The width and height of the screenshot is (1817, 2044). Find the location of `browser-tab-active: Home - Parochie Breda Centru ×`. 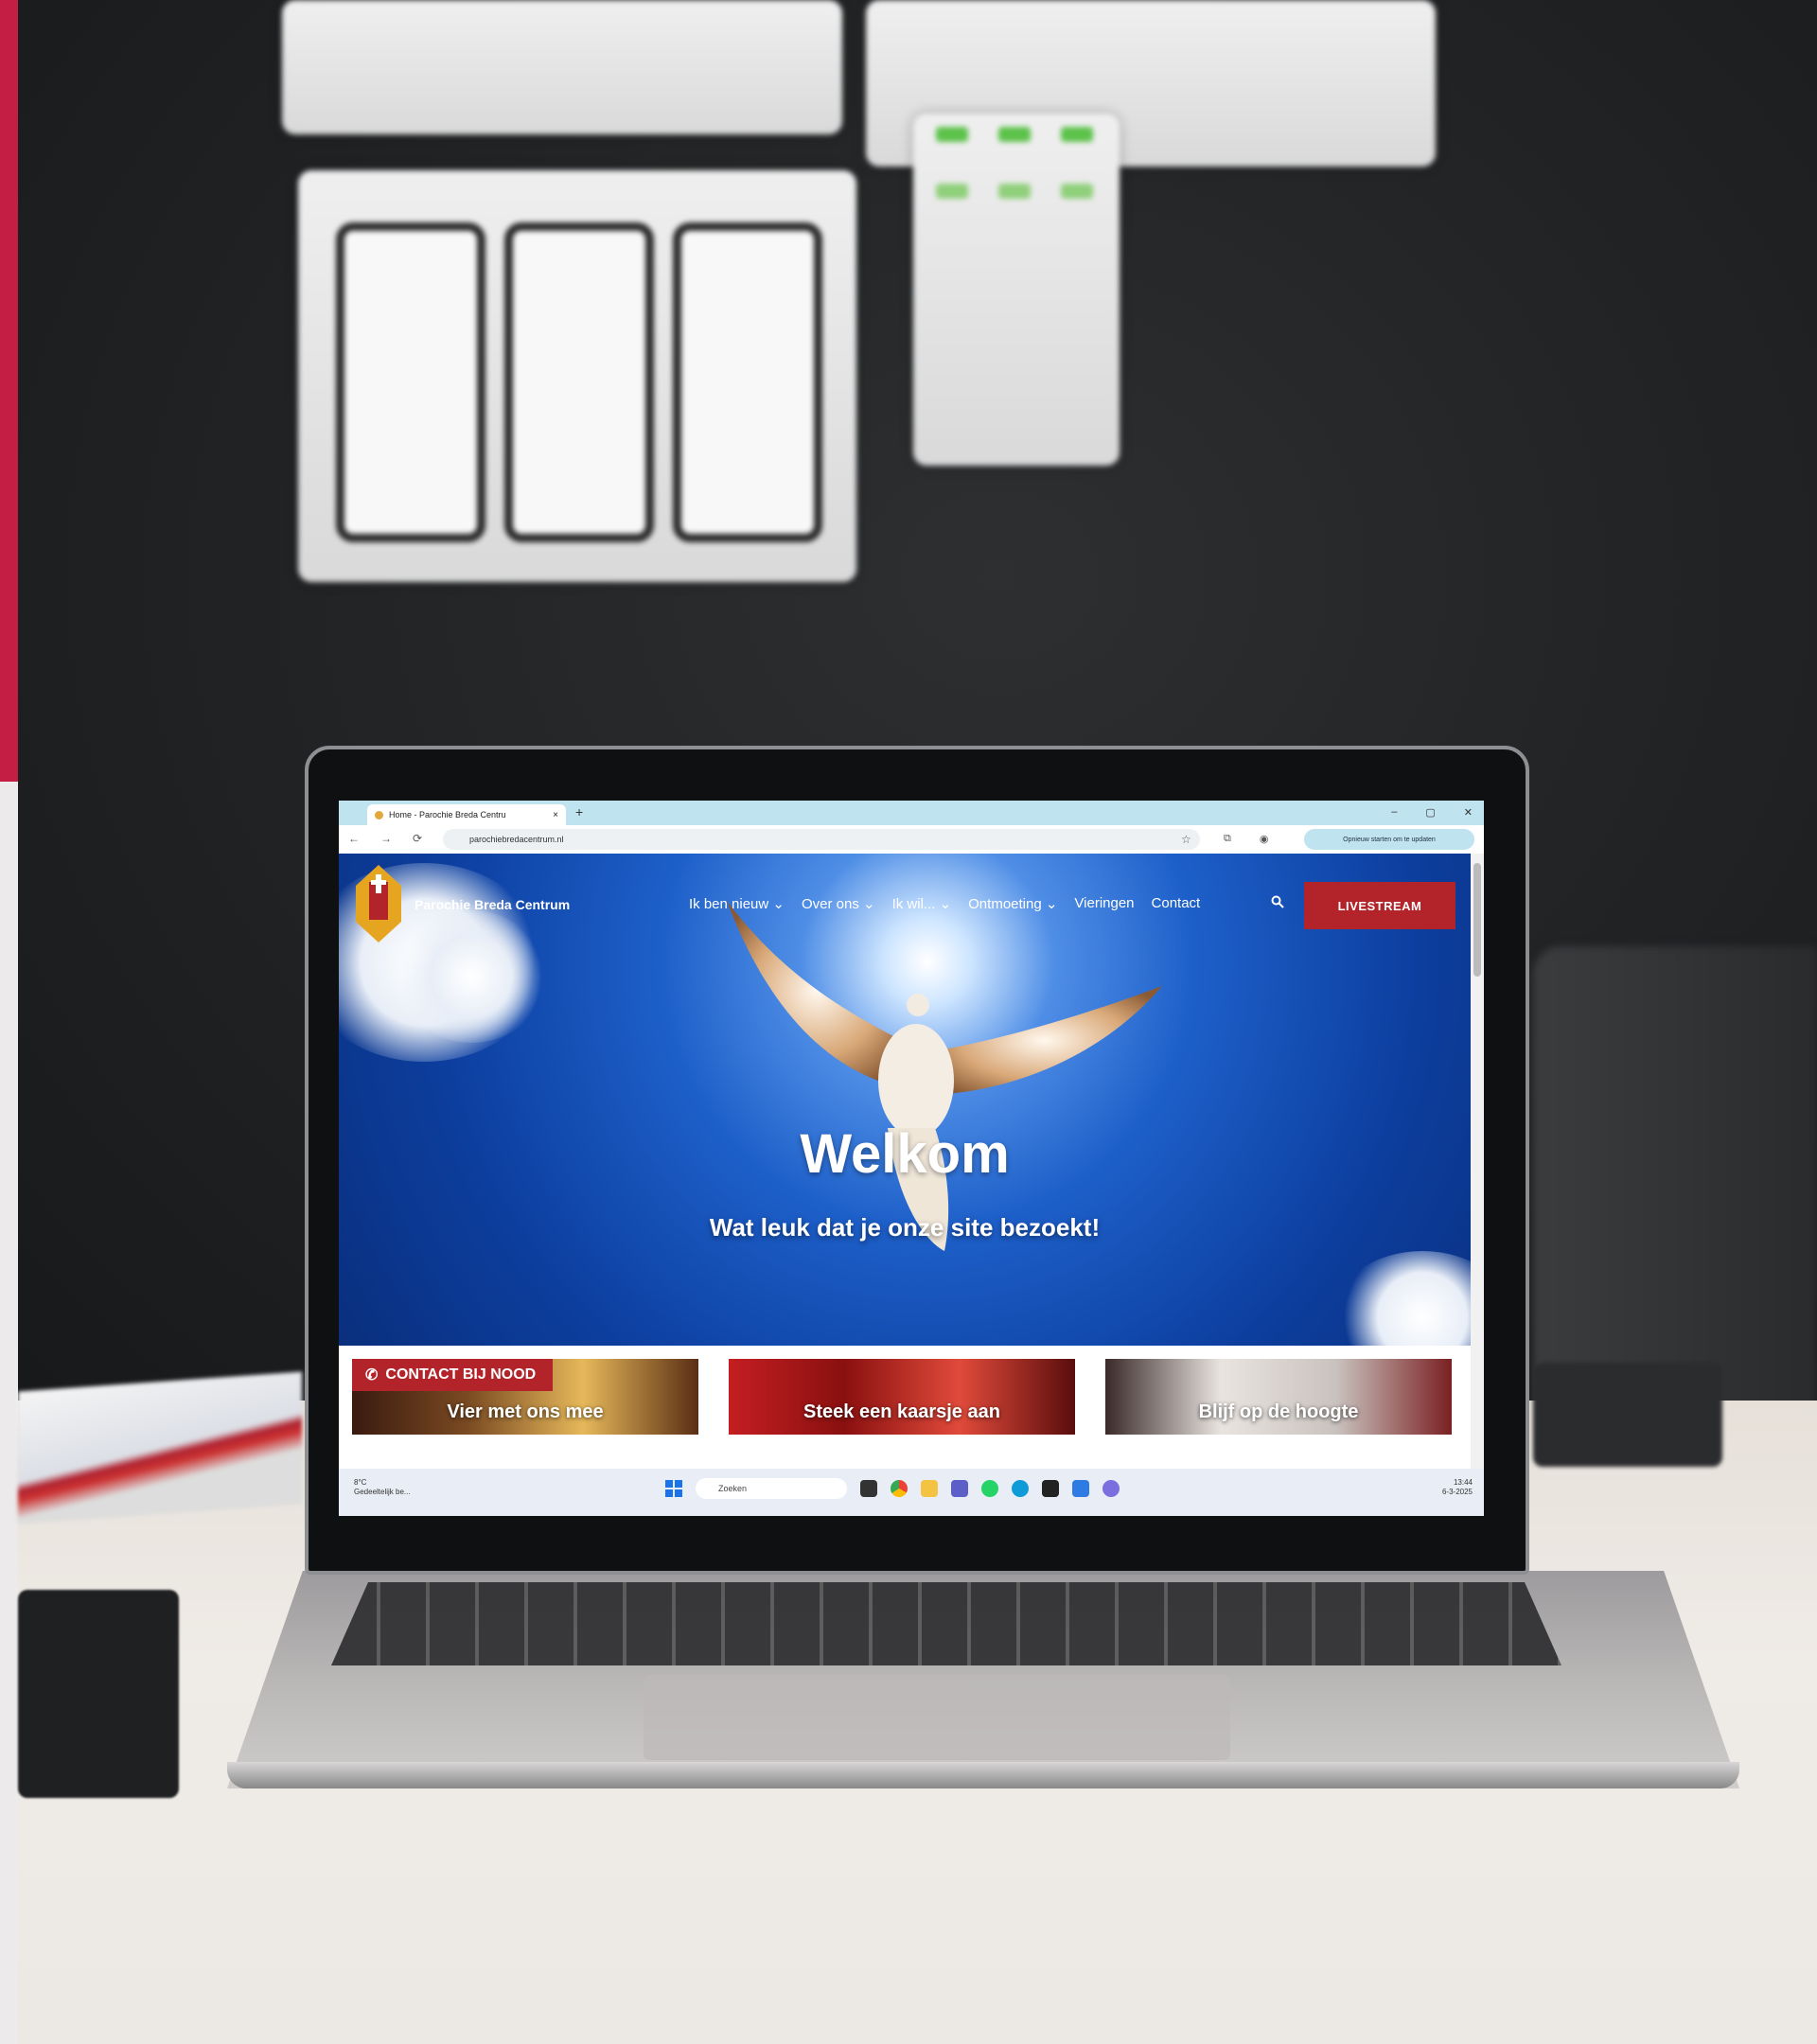

browser-tab-active: Home - Parochie Breda Centru × is located at coordinates (466, 814).